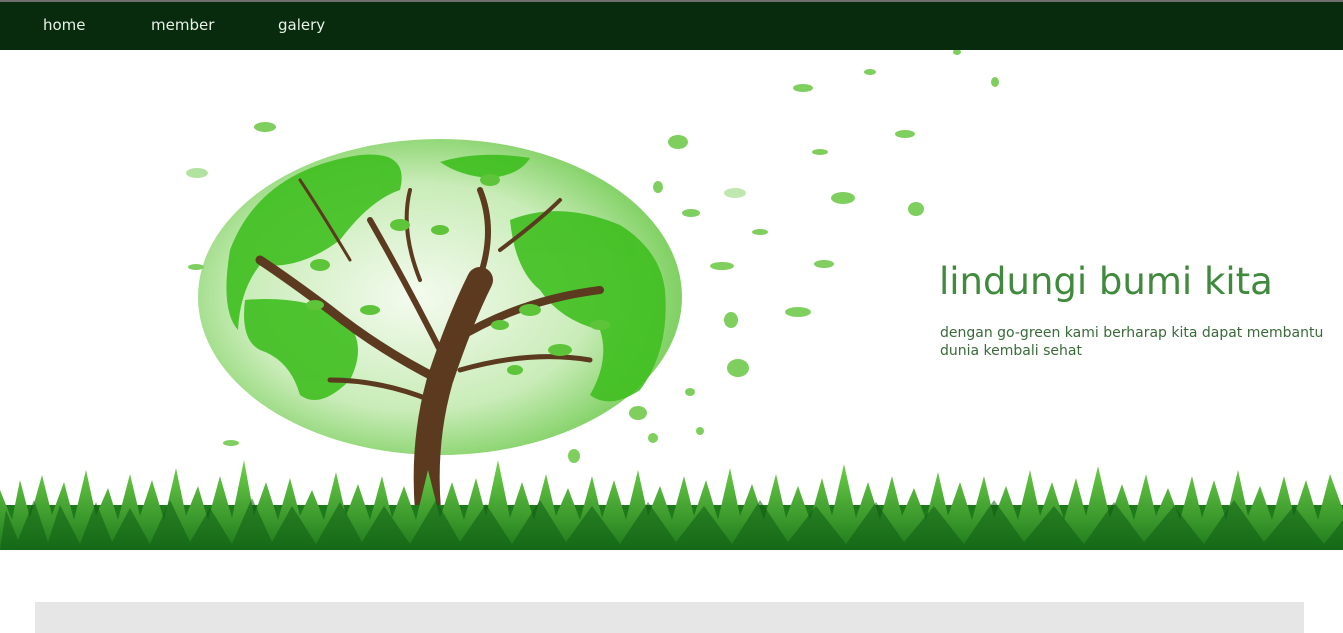 This screenshot has height=633, width=1343. What do you see at coordinates (64, 25) in the screenshot?
I see `nav-link-home: home` at bounding box center [64, 25].